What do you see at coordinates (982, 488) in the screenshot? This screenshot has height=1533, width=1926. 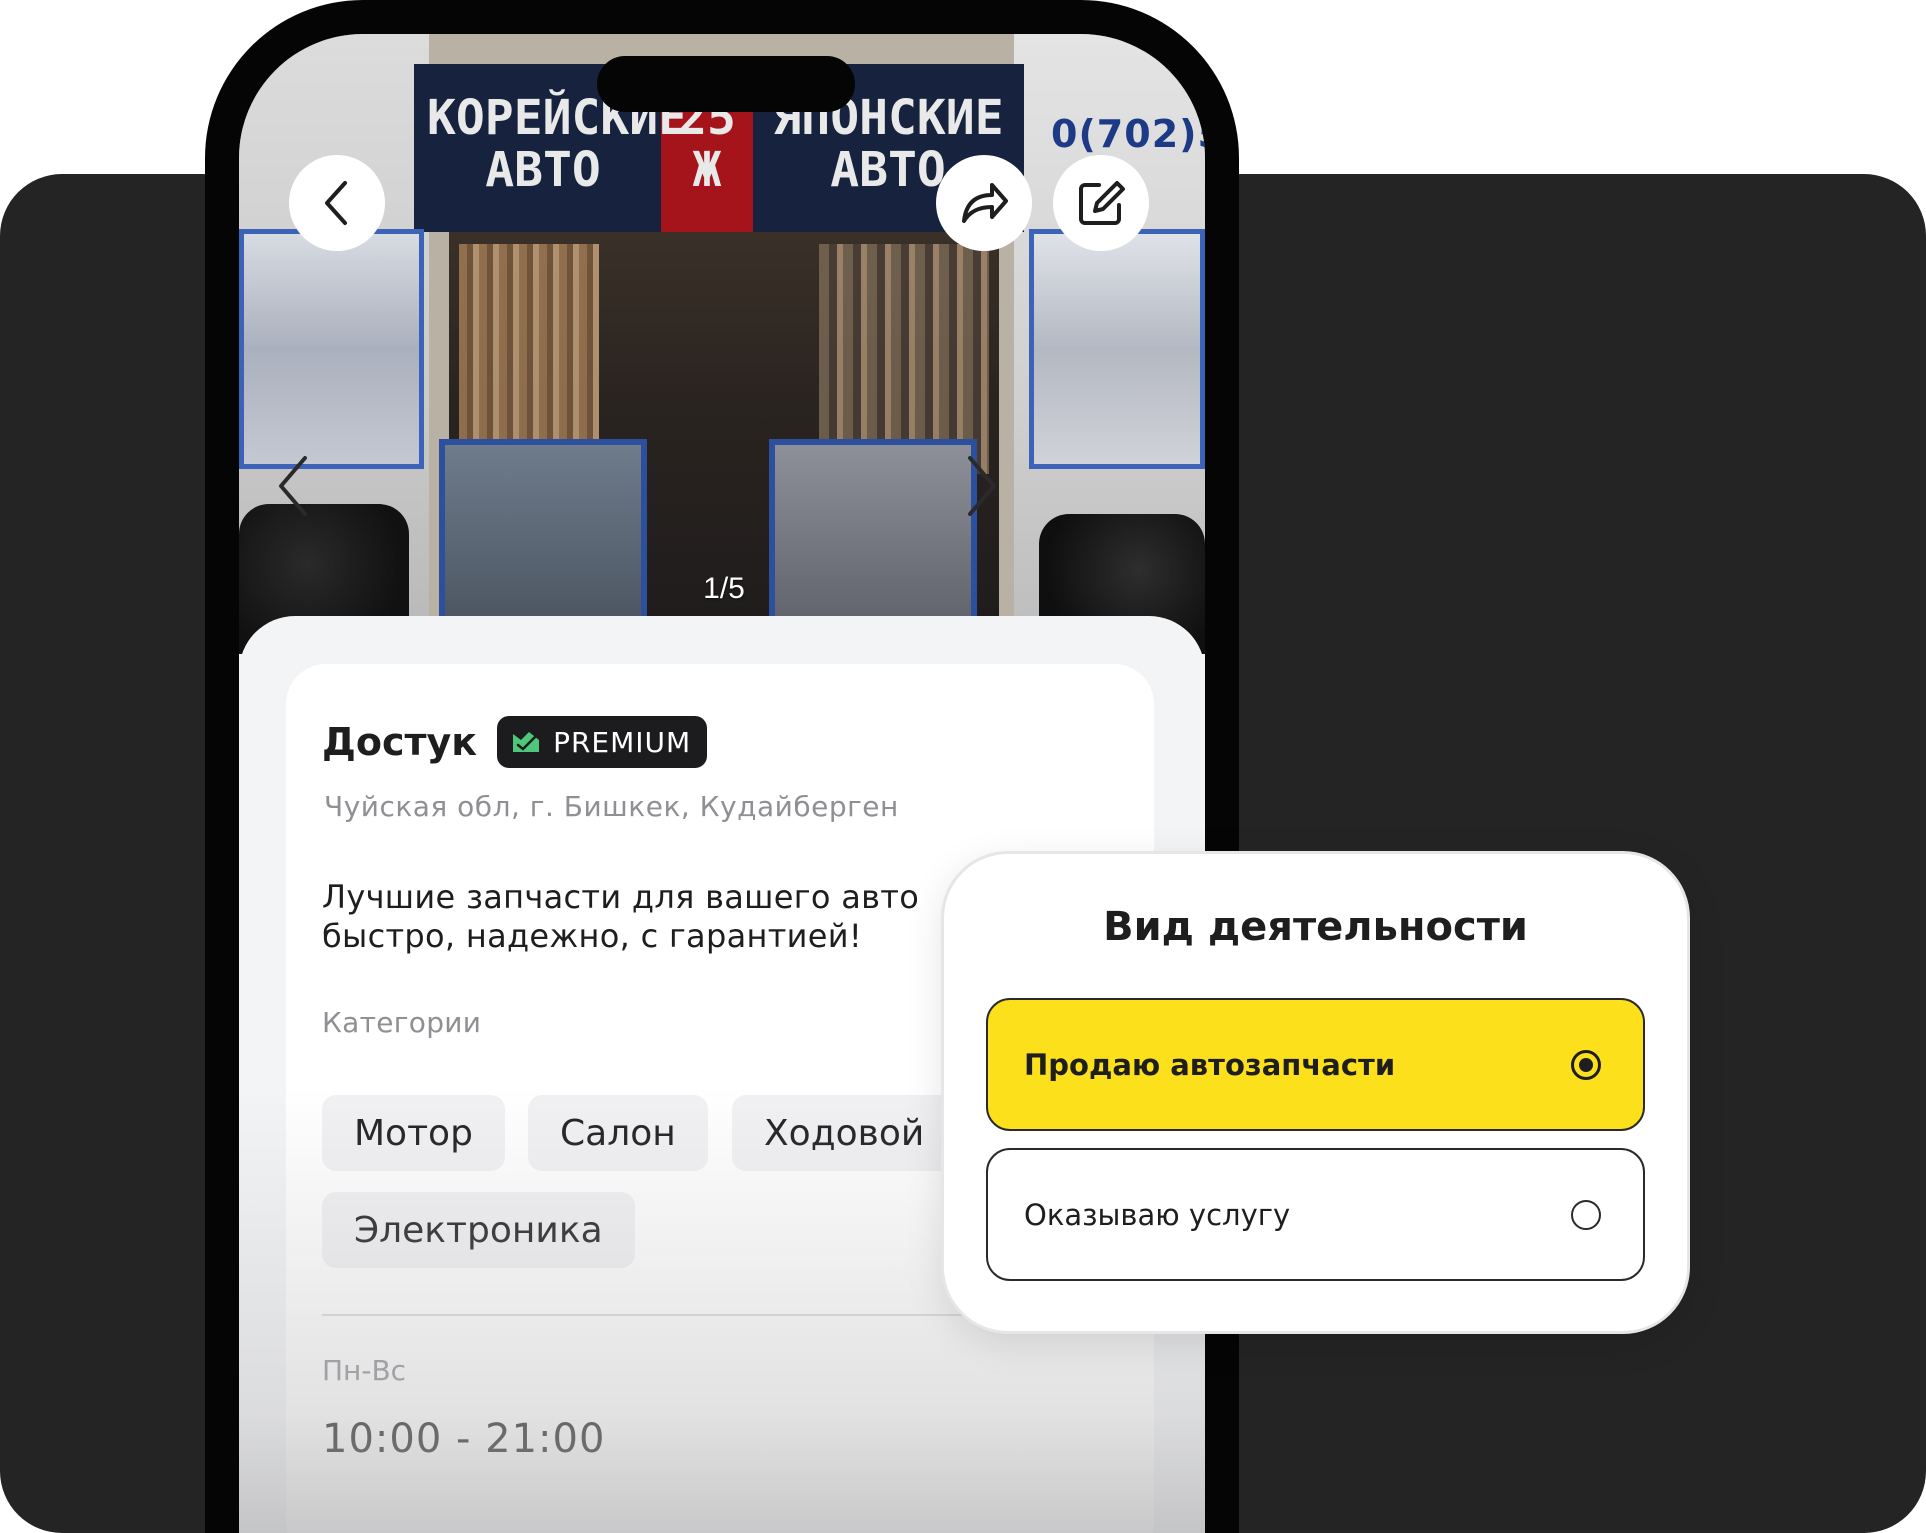 I see `next-photo-chevron-icon` at bounding box center [982, 488].